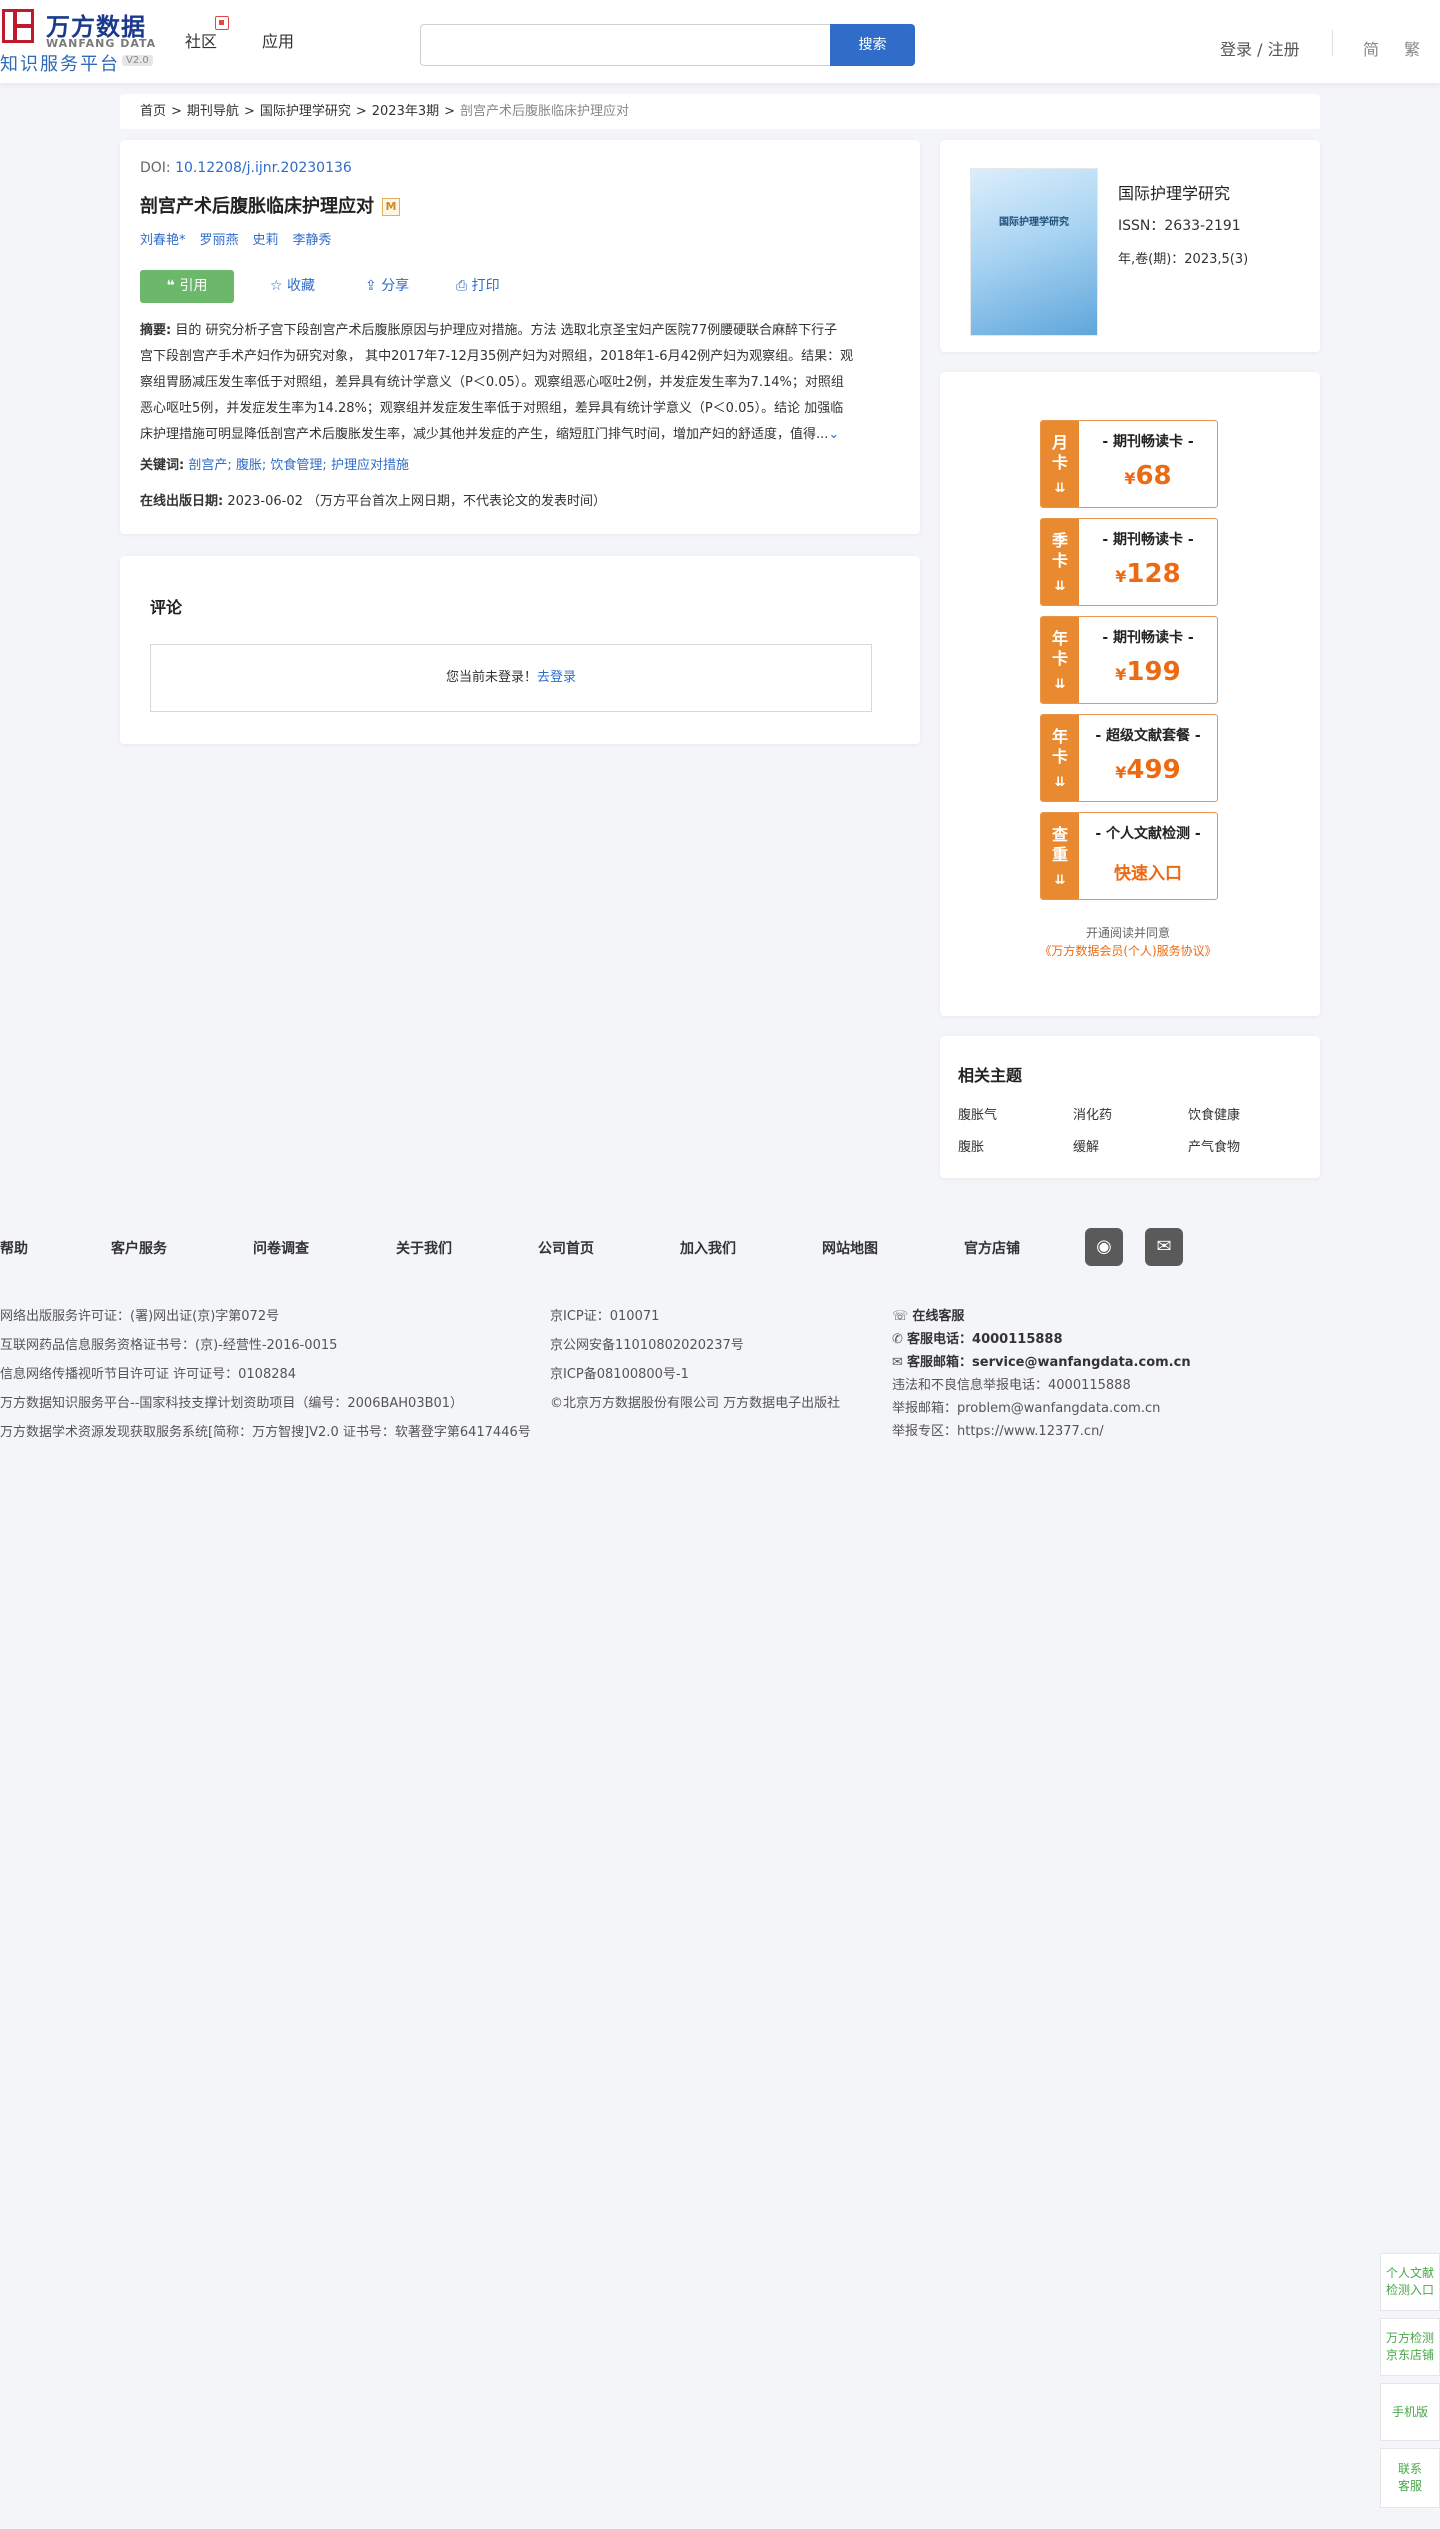 This screenshot has height=2529, width=1440. What do you see at coordinates (266, 240) in the screenshot?
I see `author-link: 史莉` at bounding box center [266, 240].